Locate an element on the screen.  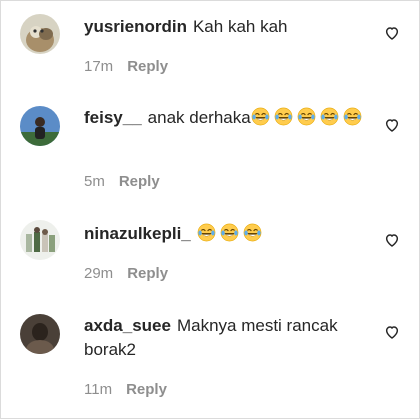
comment-text: feisy__ anak derhaka is located at coordinates (229, 118).